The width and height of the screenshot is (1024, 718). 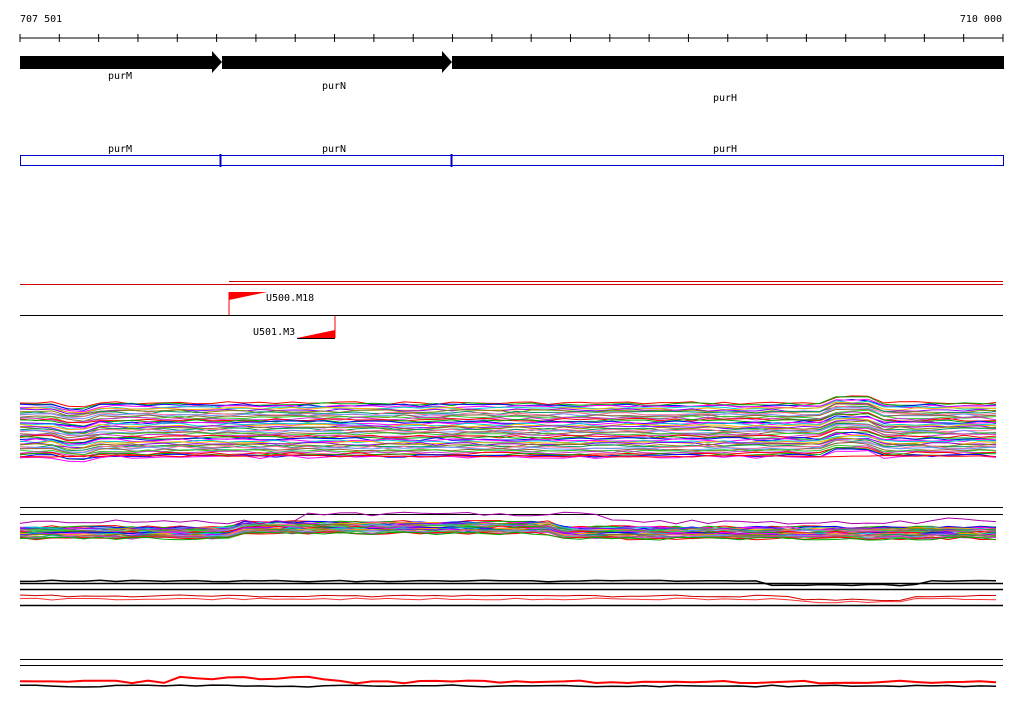 What do you see at coordinates (981, 19) in the screenshot?
I see `ruler-end-label: 710 000` at bounding box center [981, 19].